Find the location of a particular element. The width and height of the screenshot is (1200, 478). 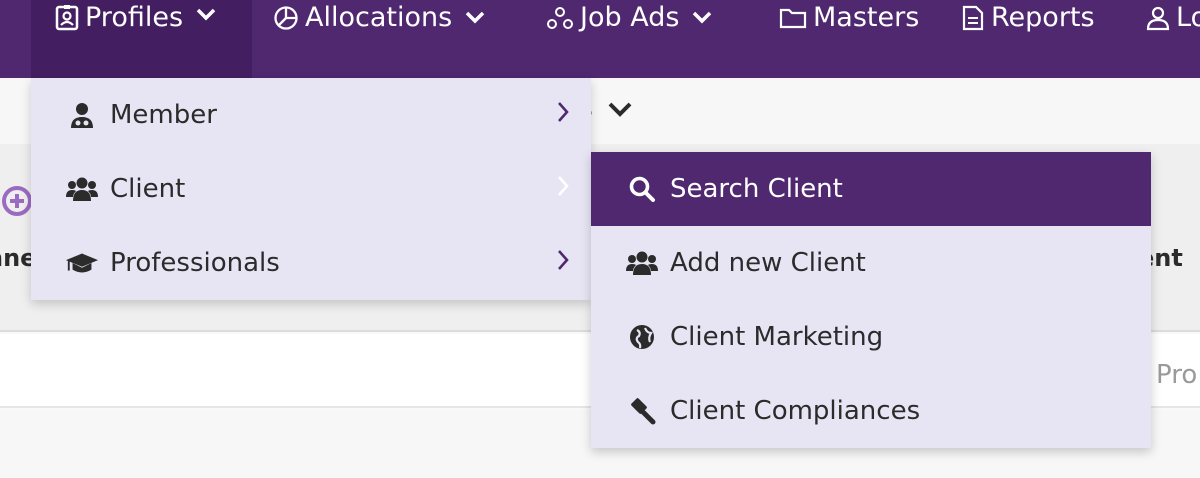

menu-item-client: Client is located at coordinates (311, 189).